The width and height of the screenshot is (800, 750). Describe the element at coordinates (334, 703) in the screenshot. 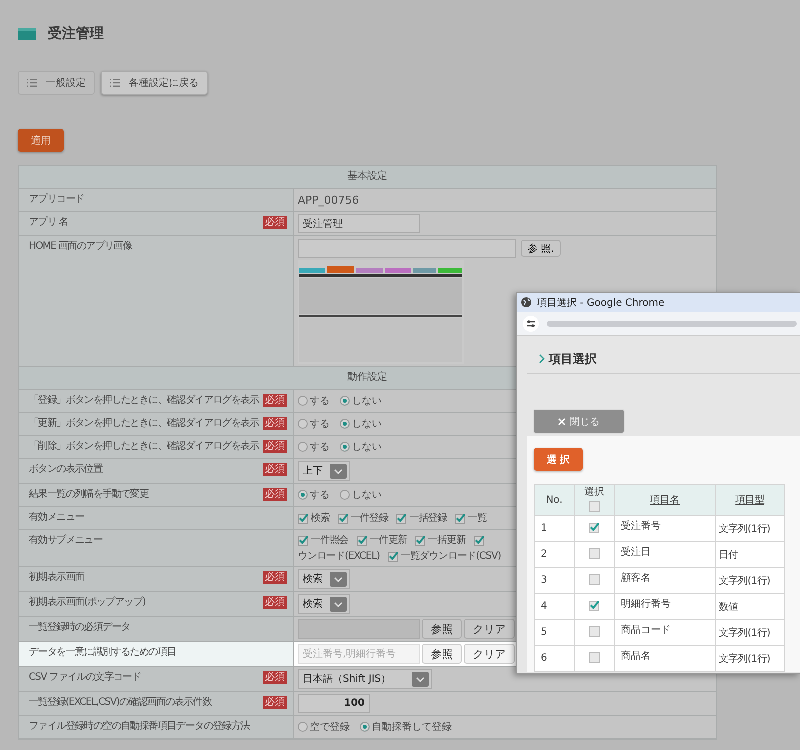

I see `number-field: 100` at that location.